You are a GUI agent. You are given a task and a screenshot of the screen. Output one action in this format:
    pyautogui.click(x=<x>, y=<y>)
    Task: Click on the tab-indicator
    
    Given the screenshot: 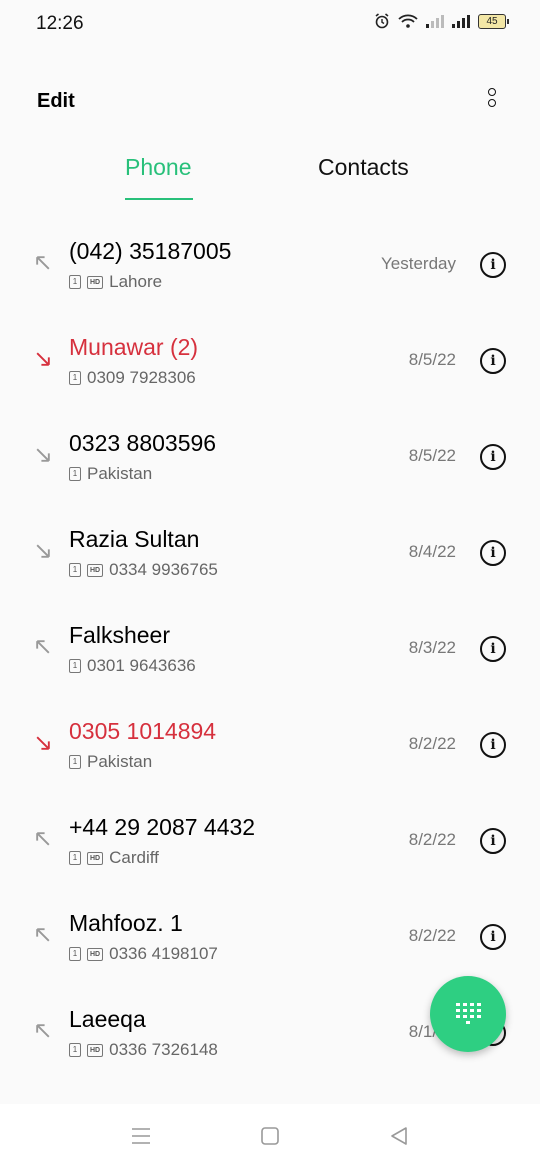 What is the action you would take?
    pyautogui.click(x=159, y=199)
    